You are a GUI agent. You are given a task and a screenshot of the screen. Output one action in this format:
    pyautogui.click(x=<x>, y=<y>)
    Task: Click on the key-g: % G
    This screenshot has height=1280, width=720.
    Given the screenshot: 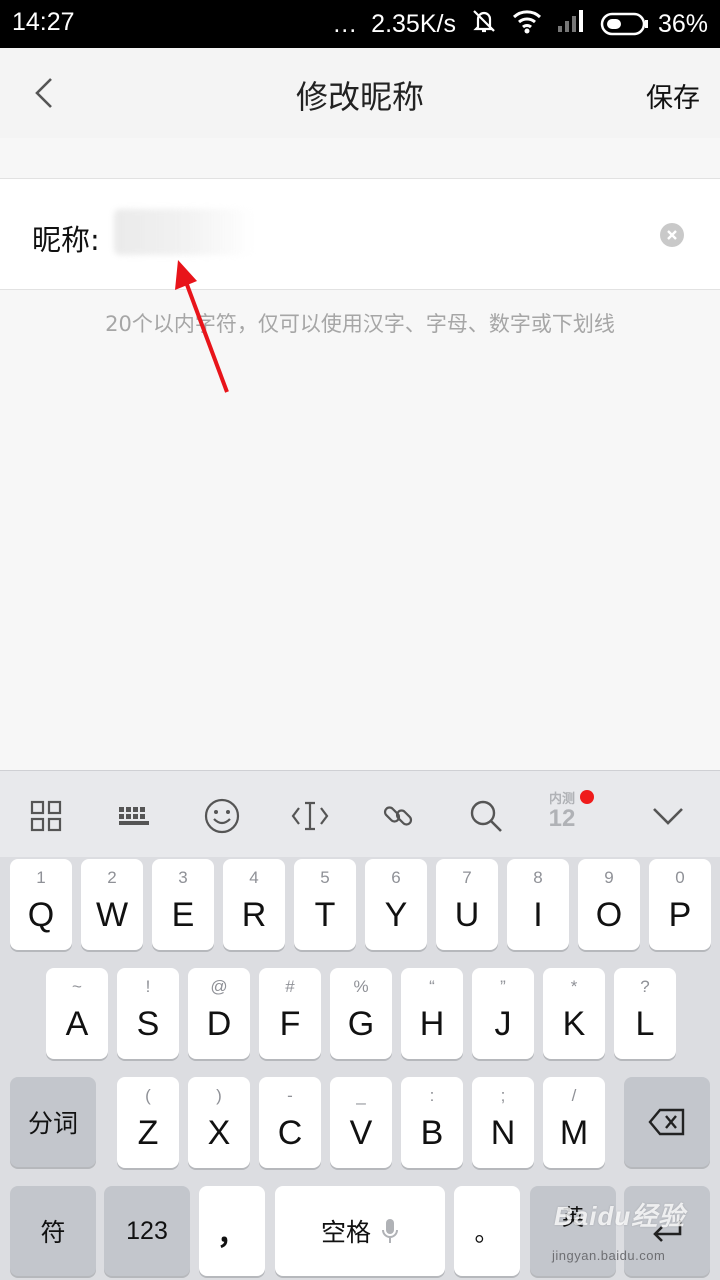 What is the action you would take?
    pyautogui.click(x=361, y=1013)
    